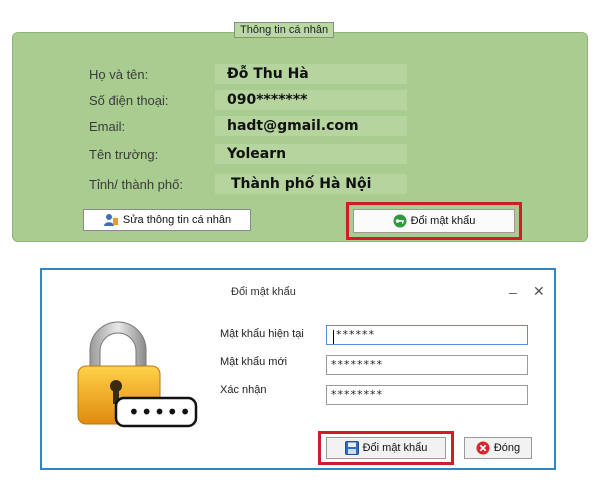  I want to click on confirm-change-password-button: Đổi mật khẩu, so click(386, 448).